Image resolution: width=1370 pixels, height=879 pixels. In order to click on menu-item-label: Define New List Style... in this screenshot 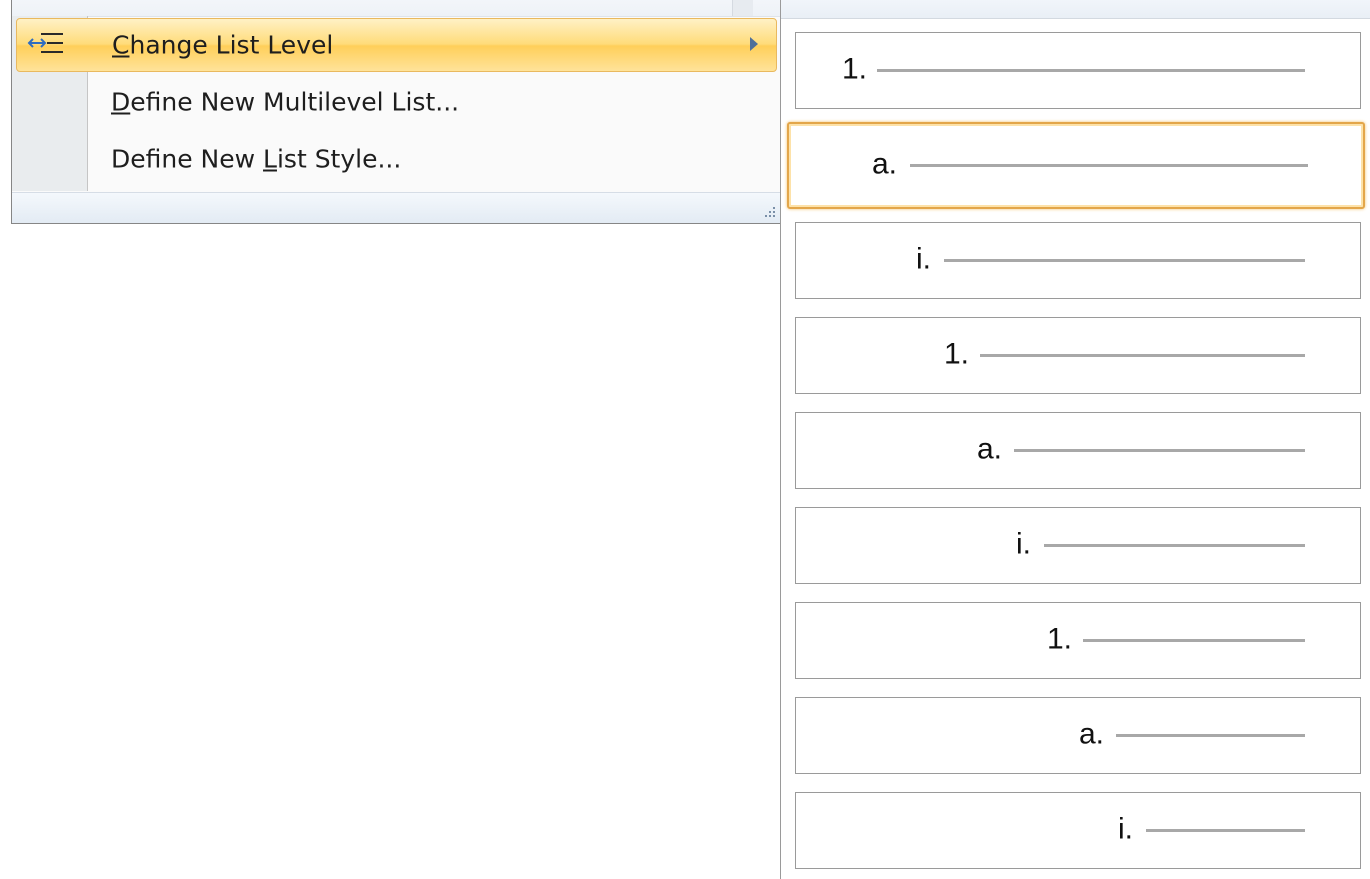, I will do `click(256, 159)`.